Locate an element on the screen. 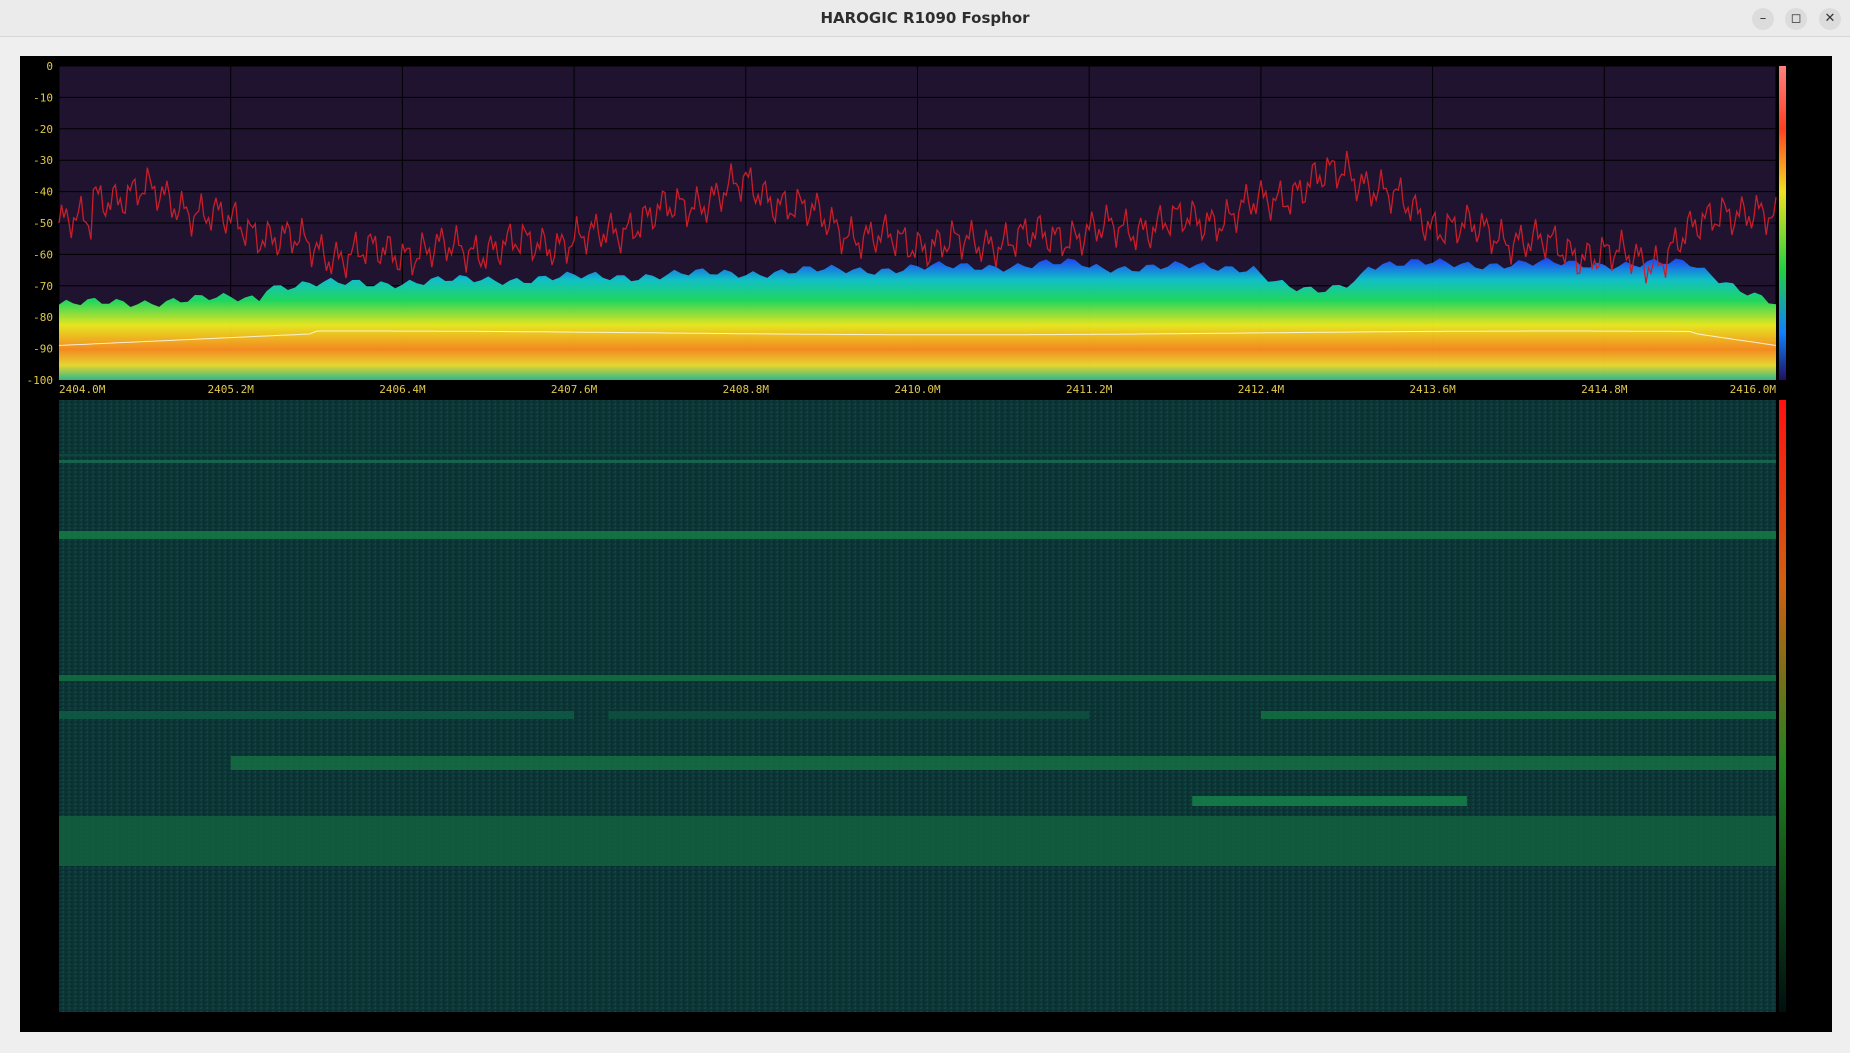 The width and height of the screenshot is (1850, 1053). y-axis-label: -30 is located at coordinates (43, 160).